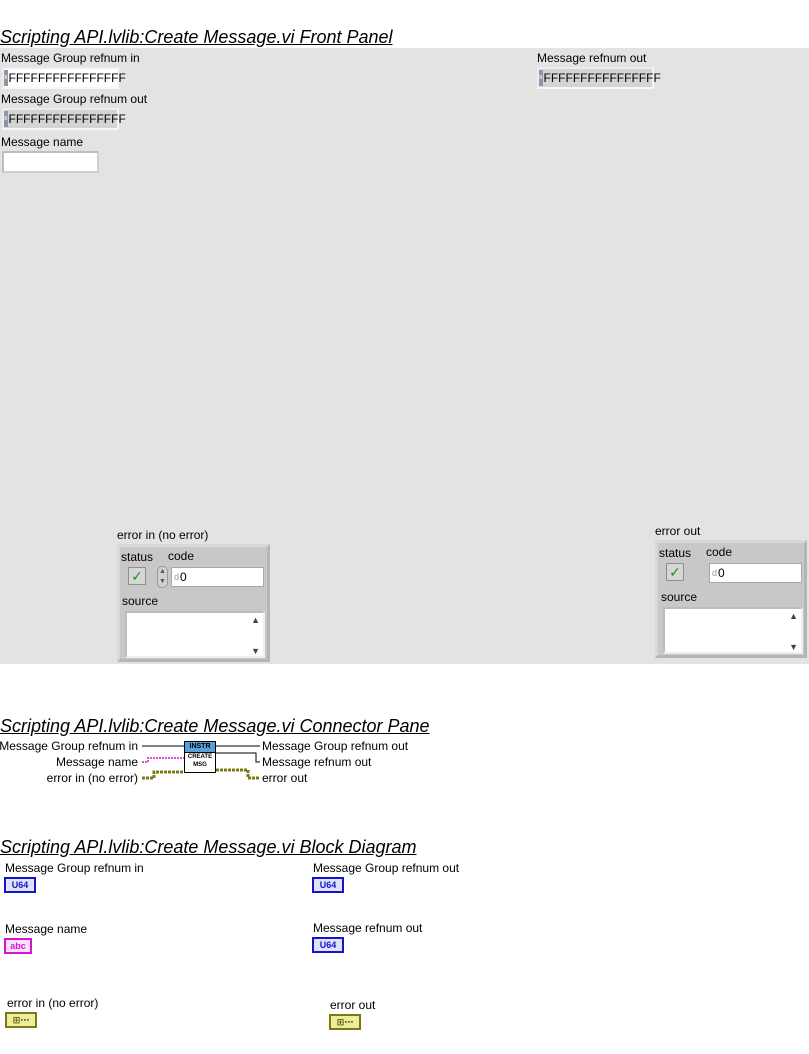 The width and height of the screenshot is (809, 1054). Describe the element at coordinates (285, 778) in the screenshot. I see `cp-right-terminal-label: error out` at that location.